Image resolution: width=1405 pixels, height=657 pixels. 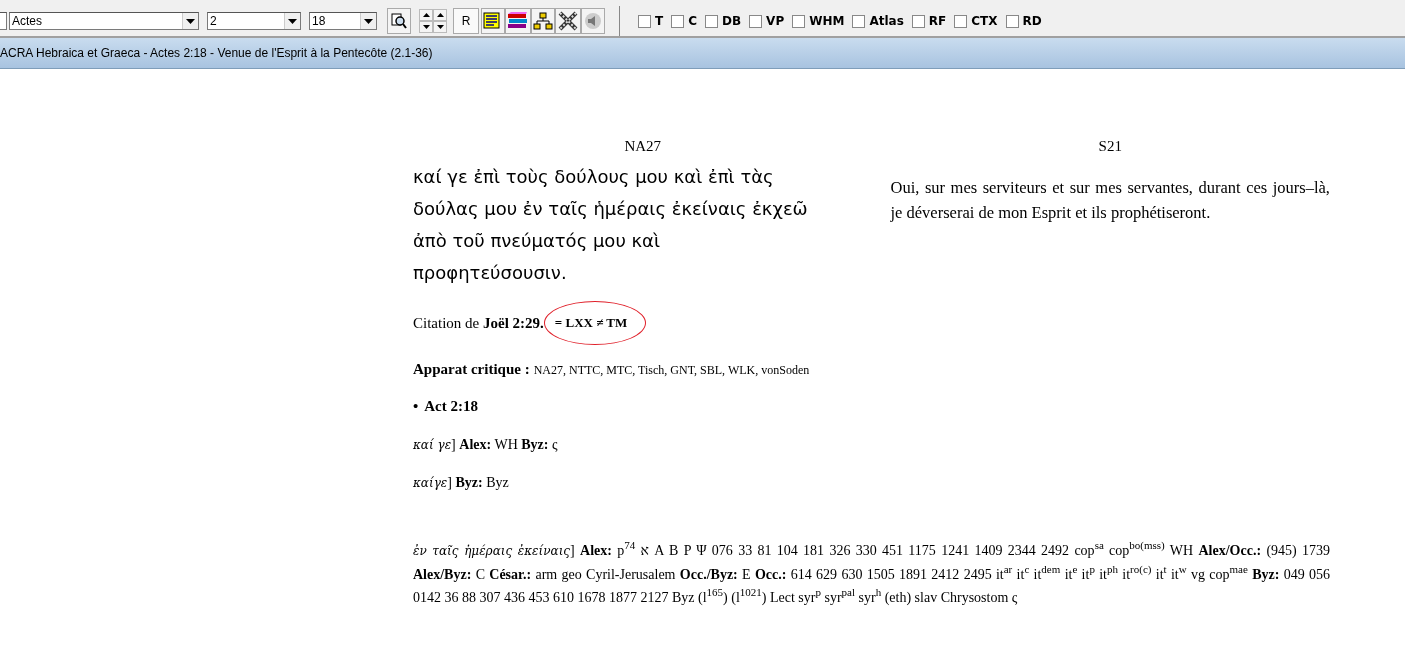 What do you see at coordinates (611, 225) in the screenshot?
I see `greek-verse-text: καί γε ἐπὶ τοὺς δούλους μου καὶ ἐπὶ τὰς δούλας μου ἐν ταῖς ἡμέραις ἐκείναις ἐκχεῶ ἀπὸ τοῦ πνεύματός μου καὶ προφητεύσουσιν.` at bounding box center [611, 225].